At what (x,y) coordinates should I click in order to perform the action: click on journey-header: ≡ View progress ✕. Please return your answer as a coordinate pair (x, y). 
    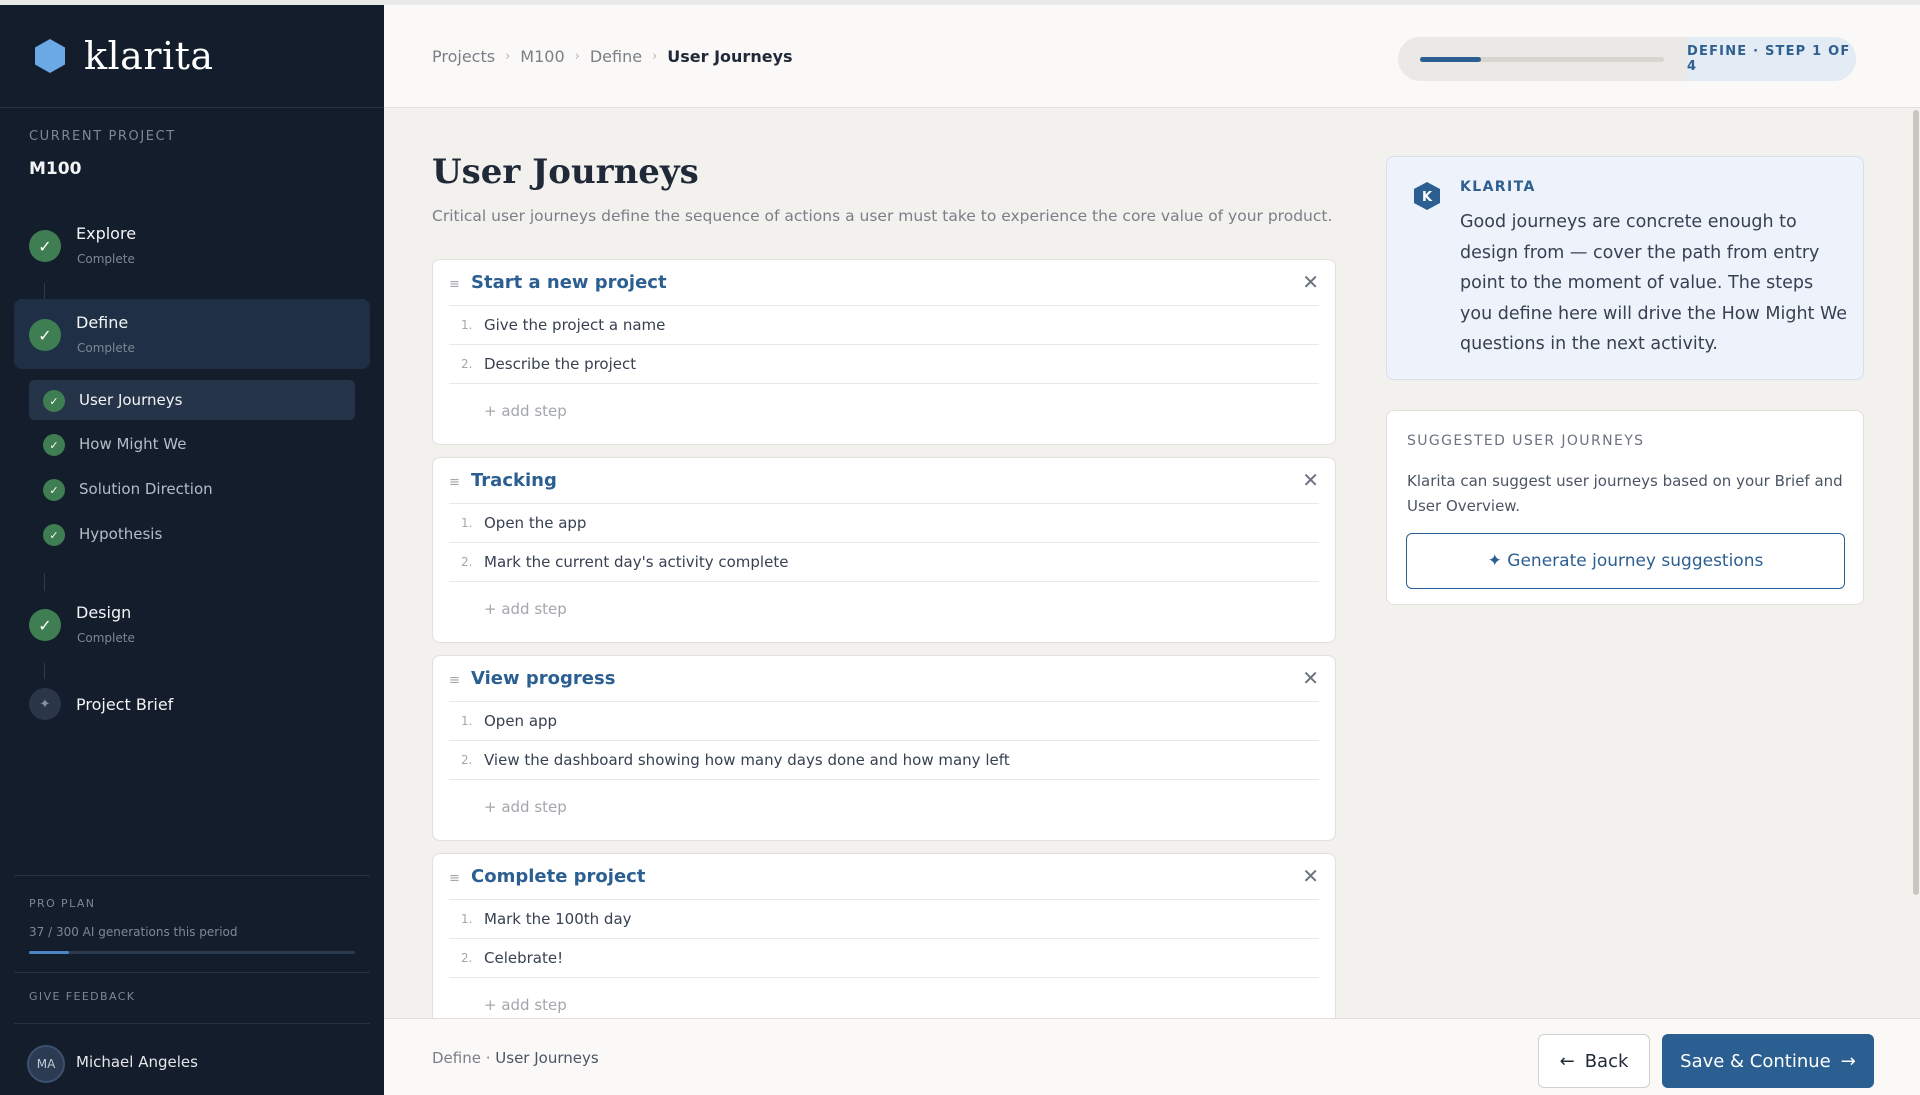
    Looking at the image, I should click on (884, 679).